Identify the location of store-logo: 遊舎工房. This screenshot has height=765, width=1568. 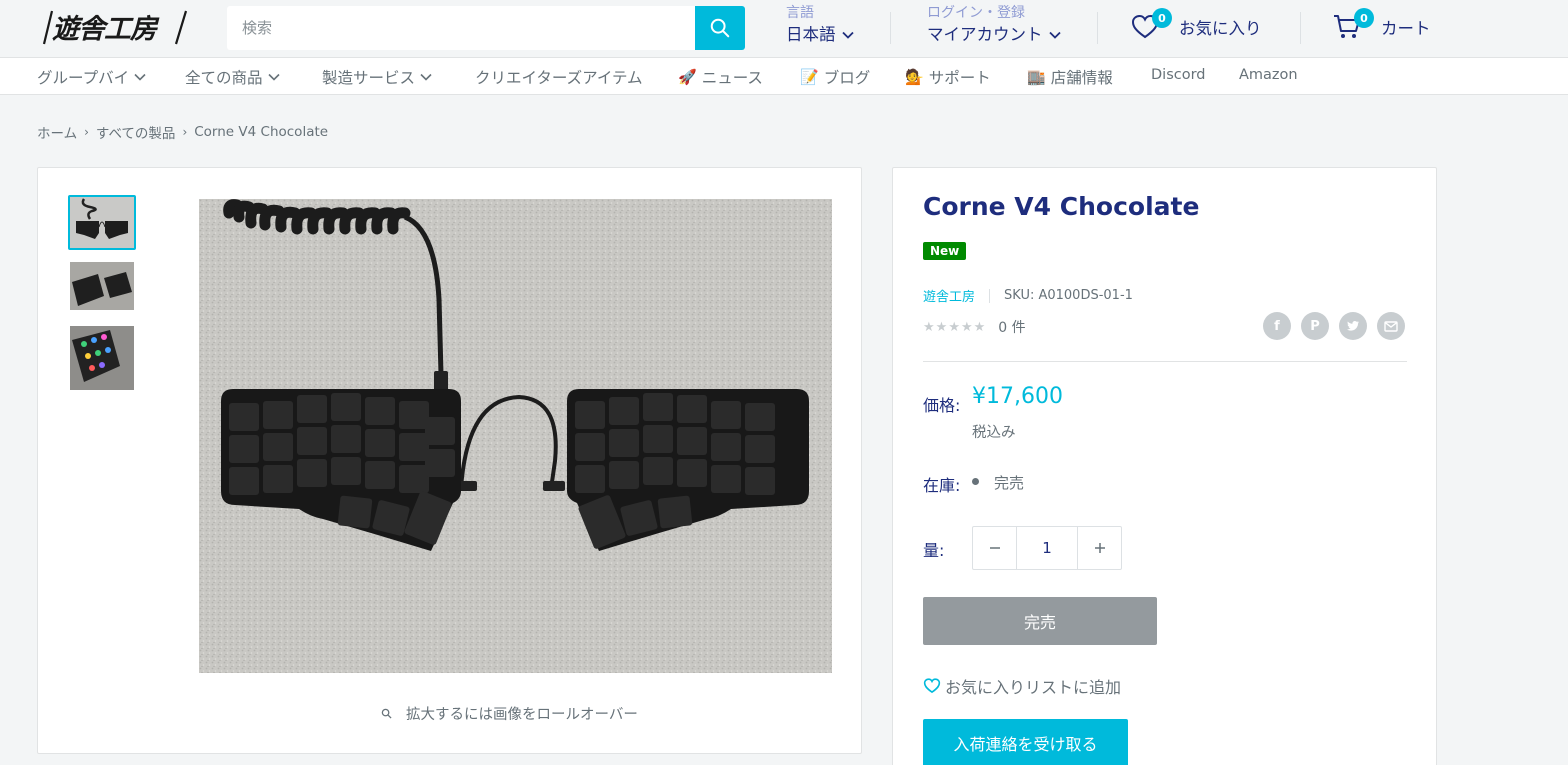
(113, 27).